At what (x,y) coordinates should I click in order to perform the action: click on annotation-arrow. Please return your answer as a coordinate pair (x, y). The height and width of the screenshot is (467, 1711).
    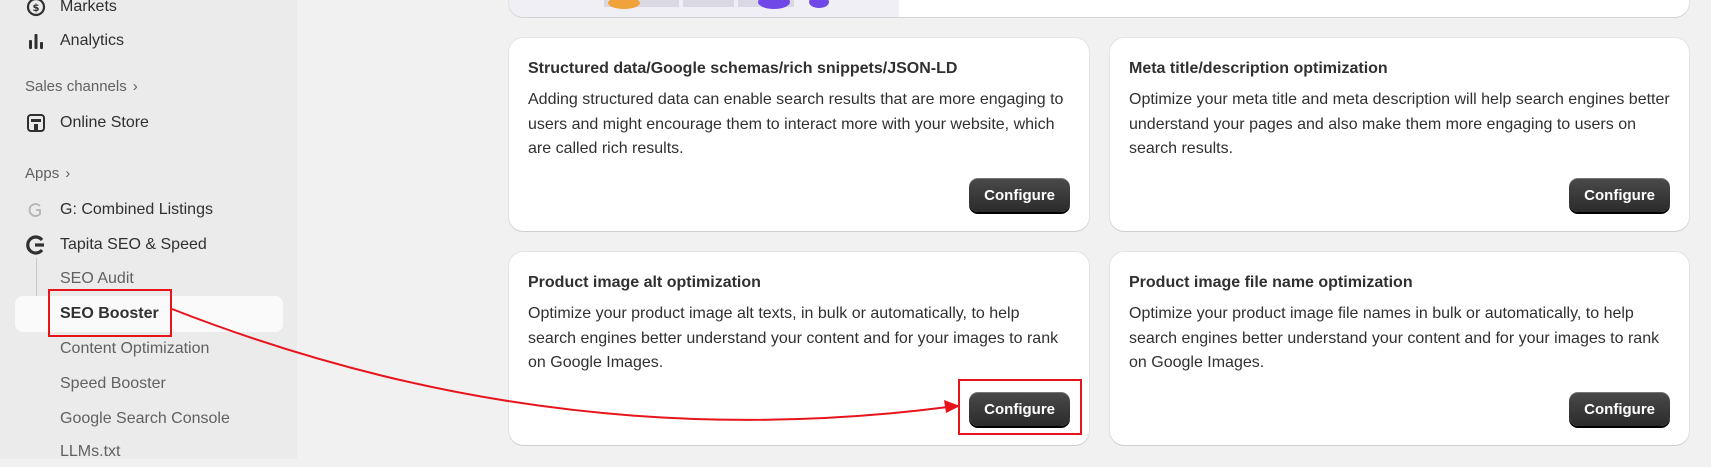
    Looking at the image, I should click on (565, 364).